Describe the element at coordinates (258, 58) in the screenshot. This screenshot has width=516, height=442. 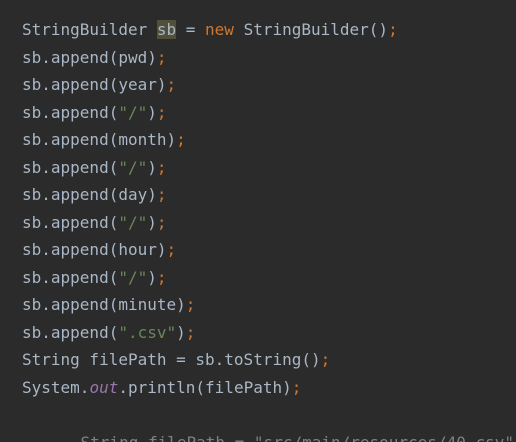
I see `code-line: sb.append(pwd);` at that location.